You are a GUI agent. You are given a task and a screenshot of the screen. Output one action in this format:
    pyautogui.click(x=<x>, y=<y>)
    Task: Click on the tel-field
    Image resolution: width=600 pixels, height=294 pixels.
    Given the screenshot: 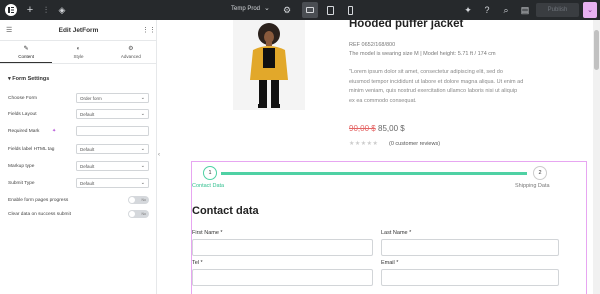 What is the action you would take?
    pyautogui.click(x=282, y=277)
    